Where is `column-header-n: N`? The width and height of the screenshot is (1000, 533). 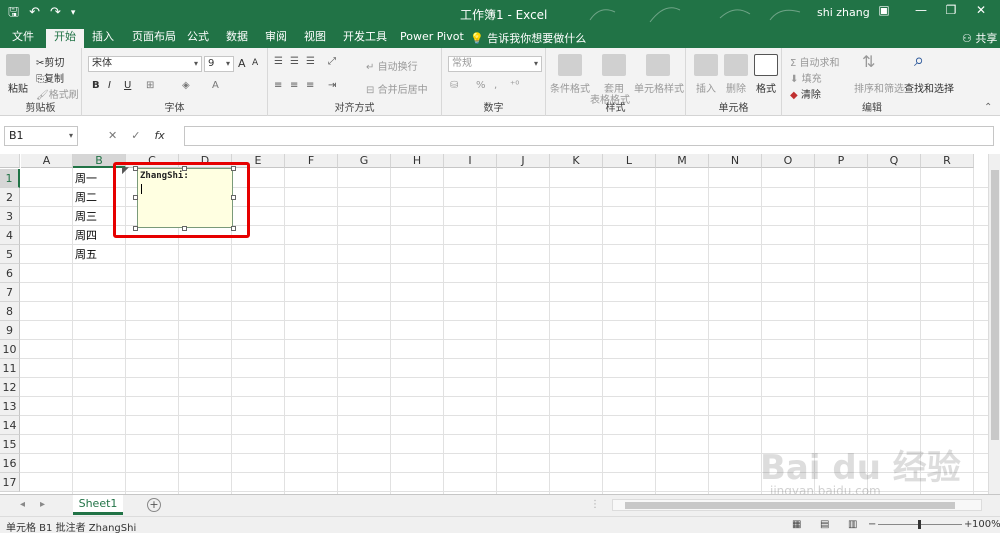 column-header-n: N is located at coordinates (735, 161).